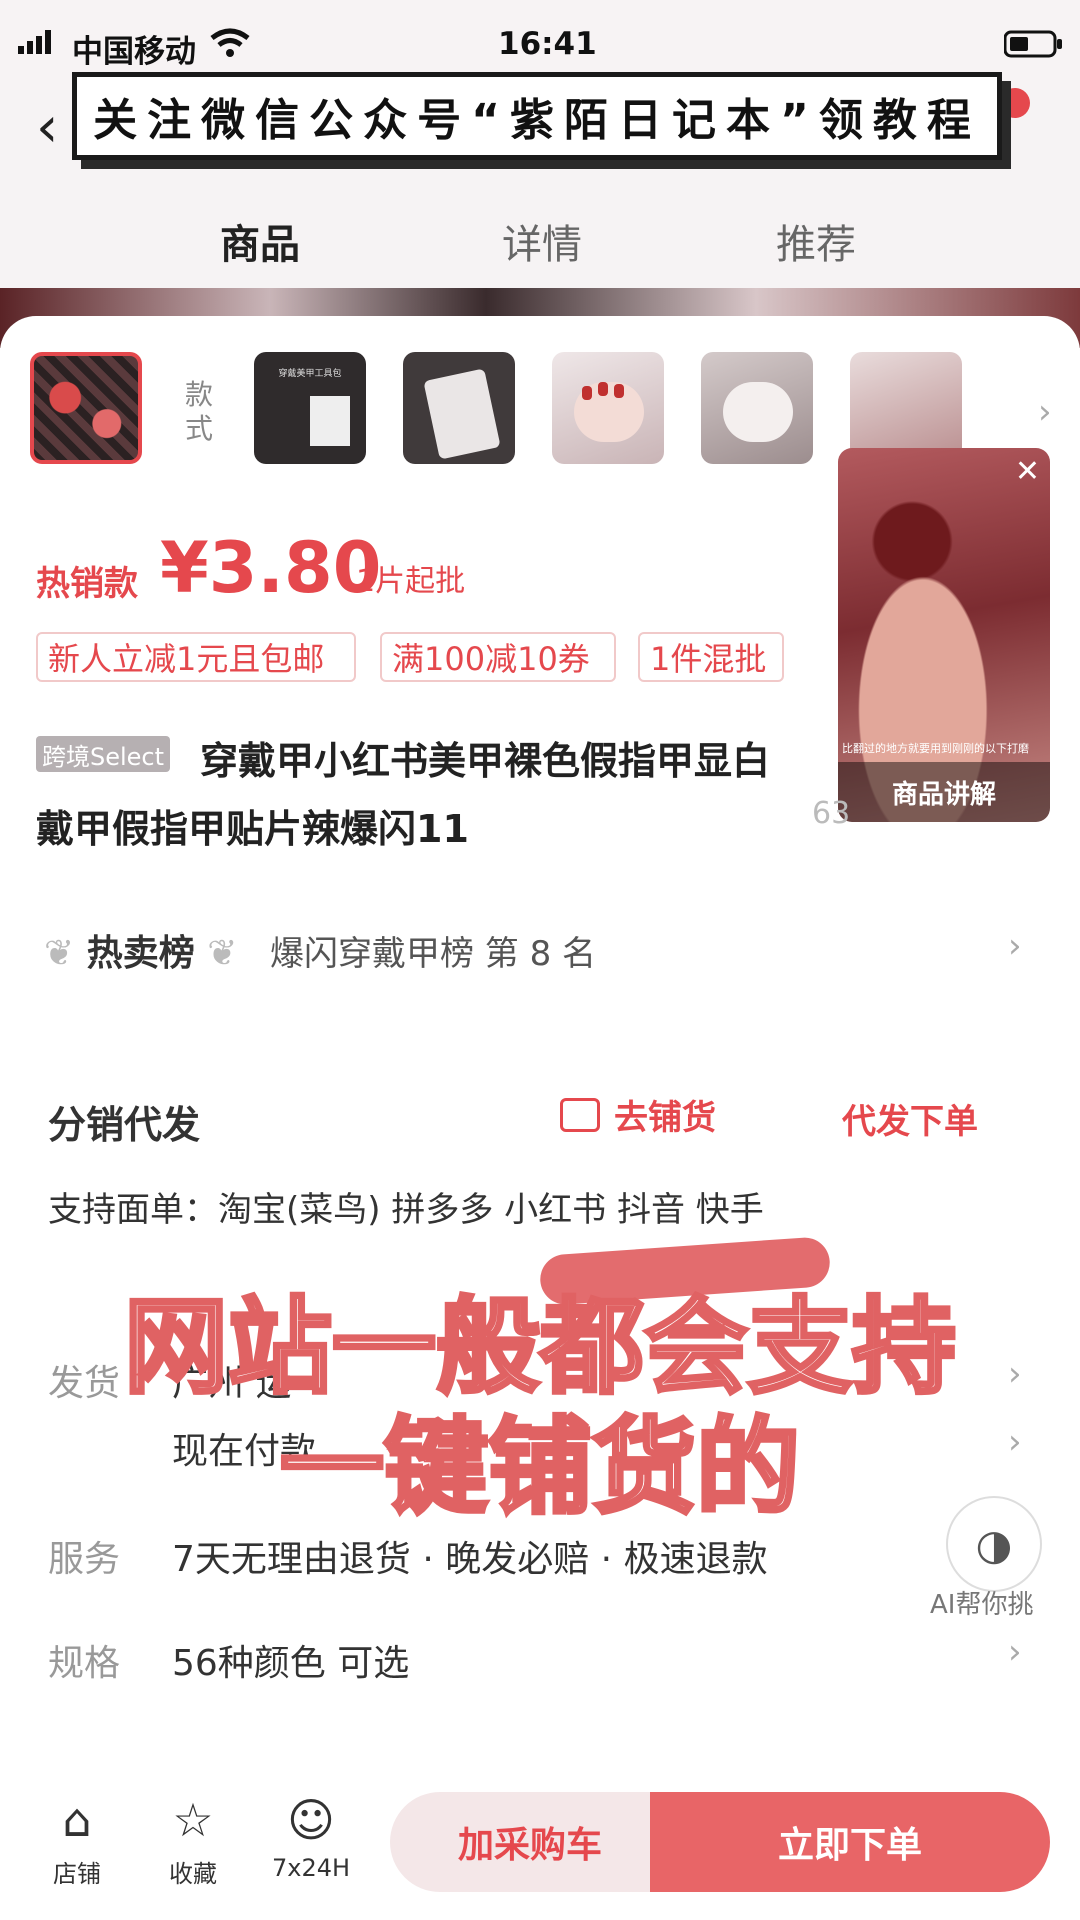 The width and height of the screenshot is (1080, 1920). Describe the element at coordinates (193, 1820) in the screenshot. I see `star-icon: ☆` at that location.